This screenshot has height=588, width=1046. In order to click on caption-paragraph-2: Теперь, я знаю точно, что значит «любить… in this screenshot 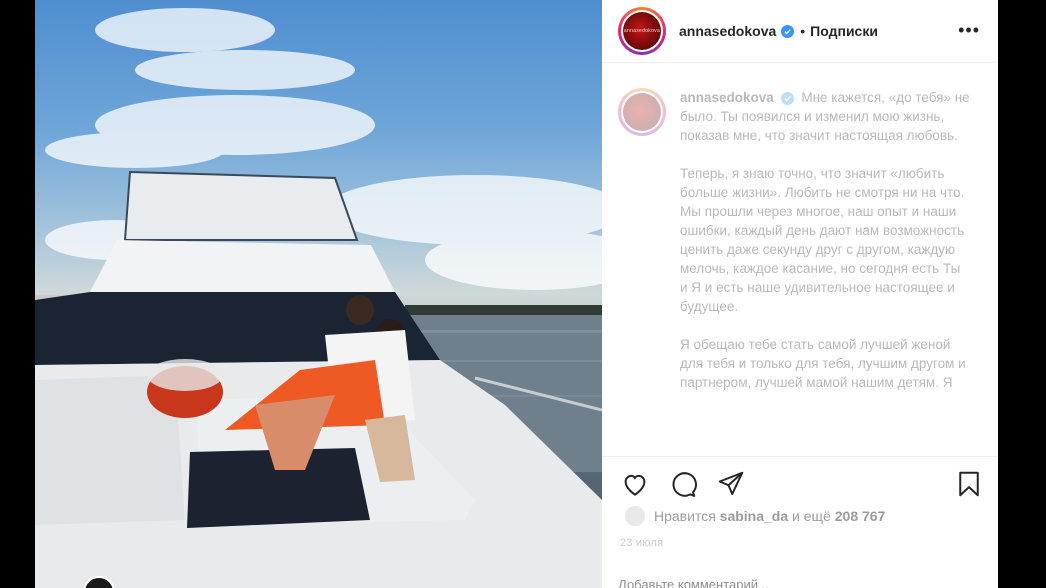, I will do `click(822, 240)`.